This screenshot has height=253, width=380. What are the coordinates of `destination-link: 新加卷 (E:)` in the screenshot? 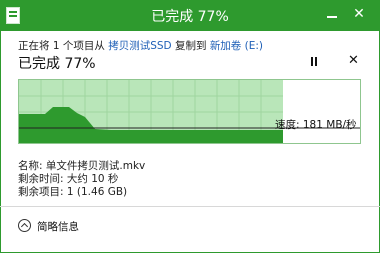 It's located at (236, 46).